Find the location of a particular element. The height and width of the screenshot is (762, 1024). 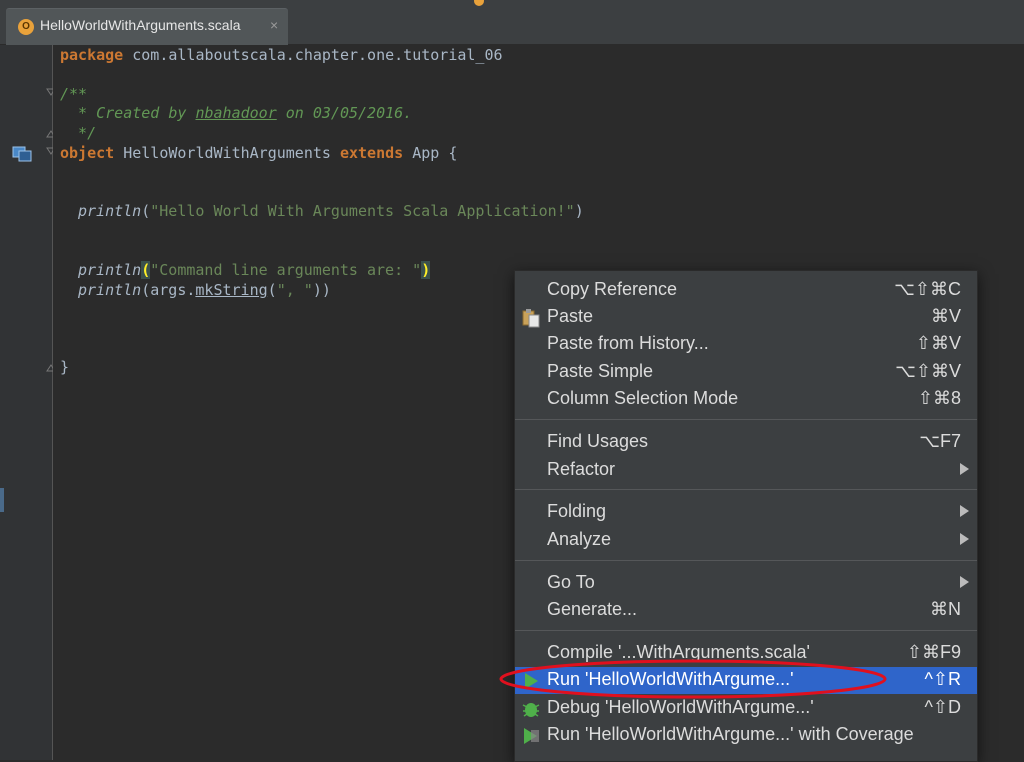

code-line-comment-end: */ is located at coordinates (78, 133).